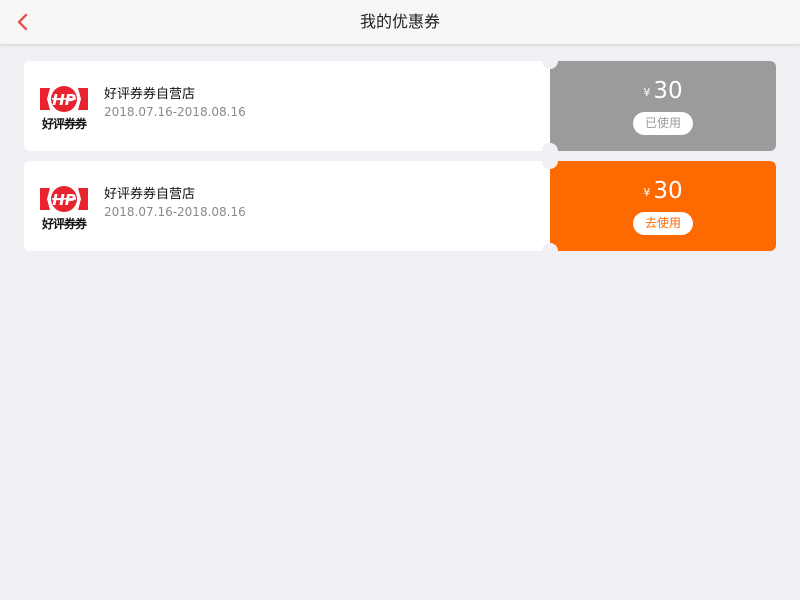  I want to click on coupon-value-panel: ¥30 去使用, so click(663, 206).